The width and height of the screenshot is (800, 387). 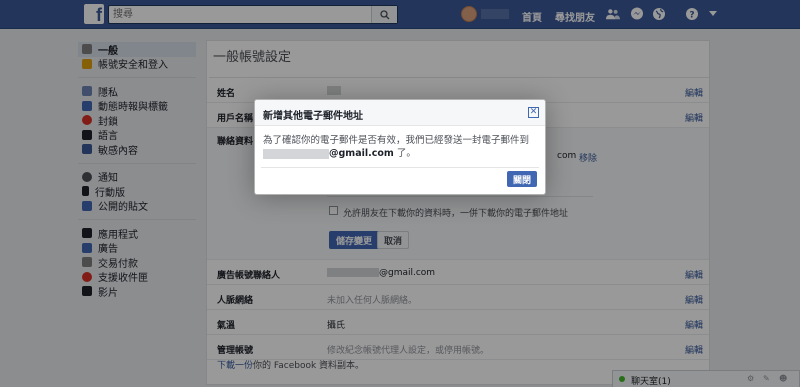 What do you see at coordinates (313, 116) in the screenshot?
I see `dialog-title: 新增其他電子郵件地址` at bounding box center [313, 116].